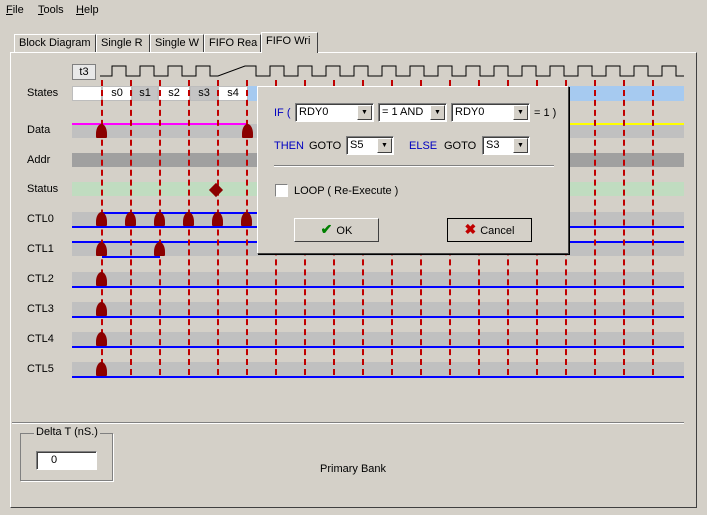 Image resolution: width=707 pixels, height=515 pixels. What do you see at coordinates (378, 279) in the screenshot?
I see `ctl2-track` at bounding box center [378, 279].